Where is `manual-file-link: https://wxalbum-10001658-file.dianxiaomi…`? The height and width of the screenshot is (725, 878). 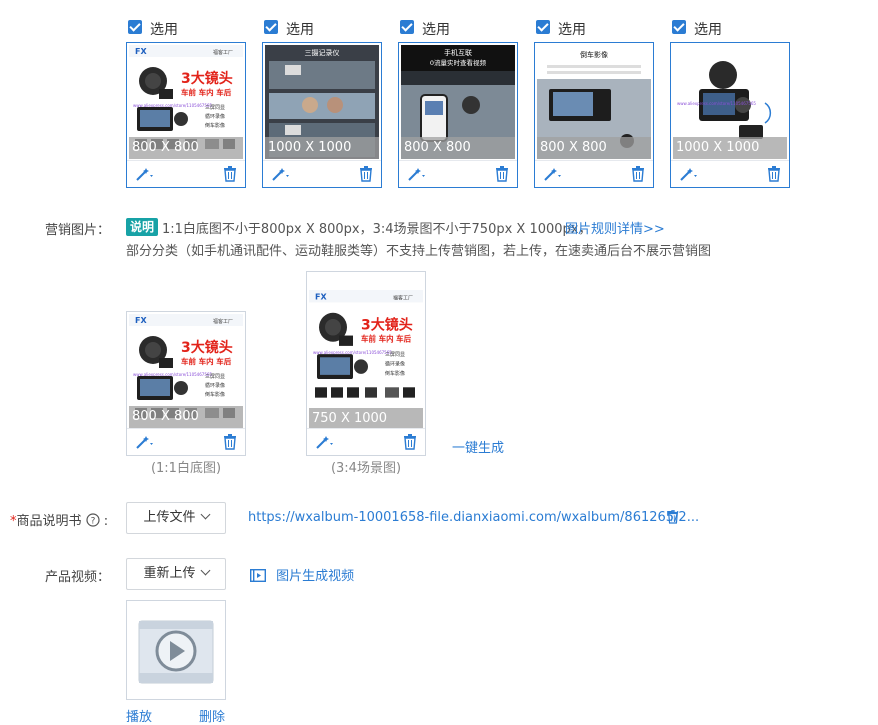
manual-file-link: https://wxalbum-10001658-file.dianxiaomi… is located at coordinates (473, 517).